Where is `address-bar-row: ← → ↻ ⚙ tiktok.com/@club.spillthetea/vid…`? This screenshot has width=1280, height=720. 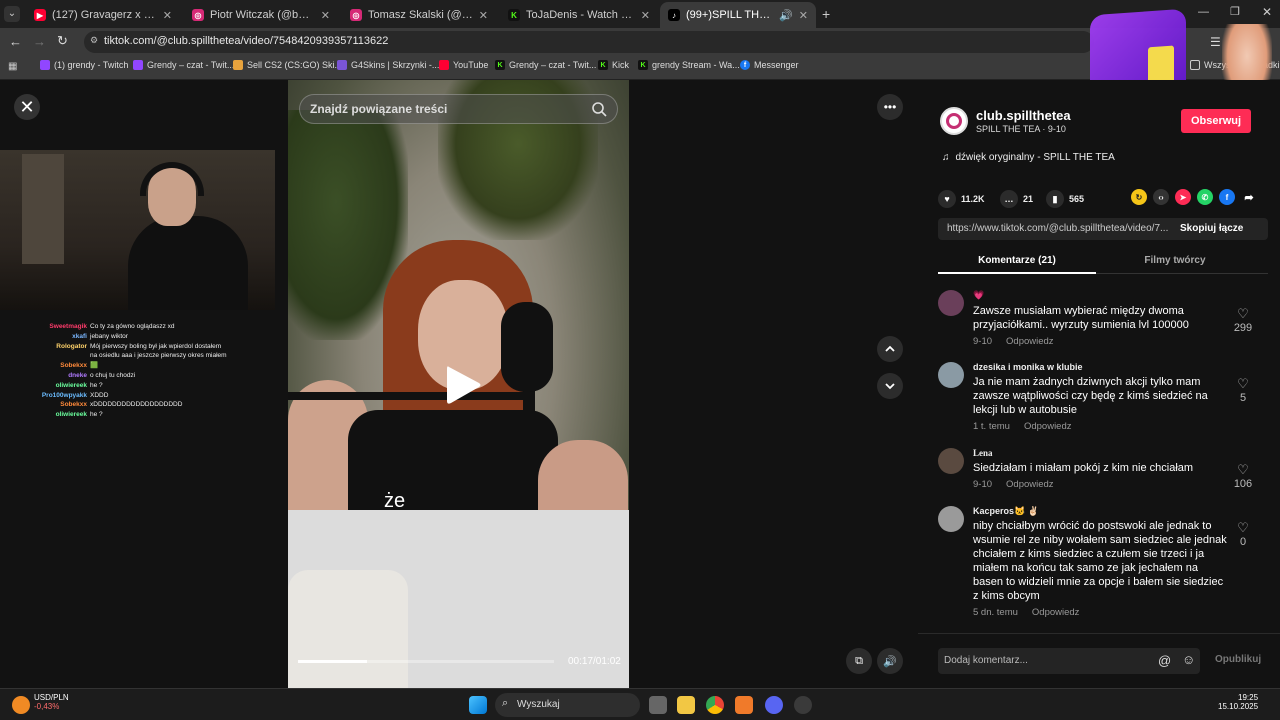
address-bar-row: ← → ↻ ⚙ tiktok.com/@club.spillthetea/vid… is located at coordinates (640, 42).